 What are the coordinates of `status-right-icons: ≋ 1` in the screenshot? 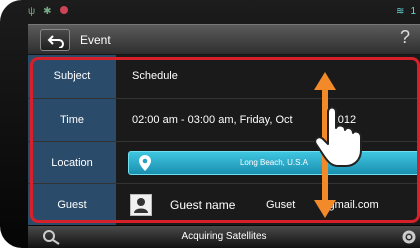 It's located at (406, 11).